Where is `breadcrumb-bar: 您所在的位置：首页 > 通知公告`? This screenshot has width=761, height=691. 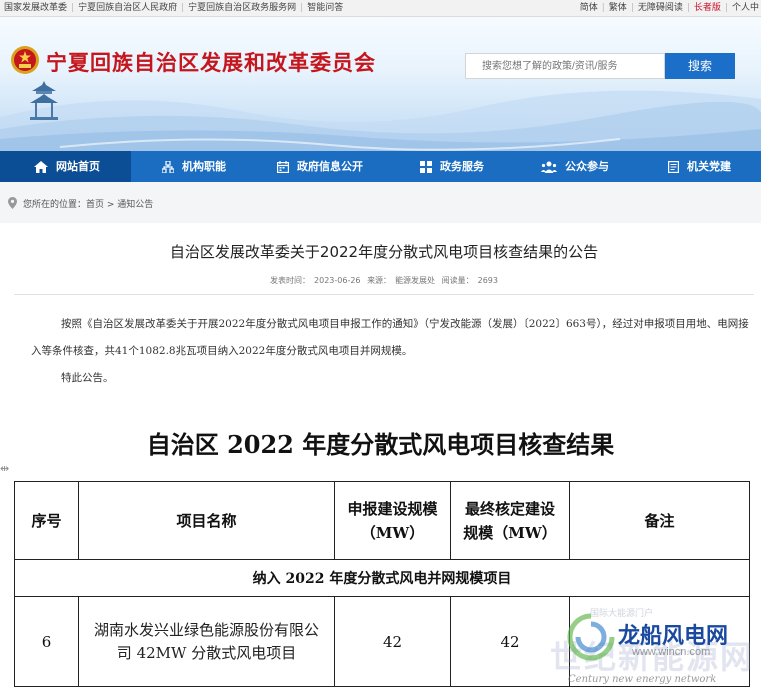
breadcrumb-bar: 您所在的位置：首页 > 通知公告 is located at coordinates (380, 202).